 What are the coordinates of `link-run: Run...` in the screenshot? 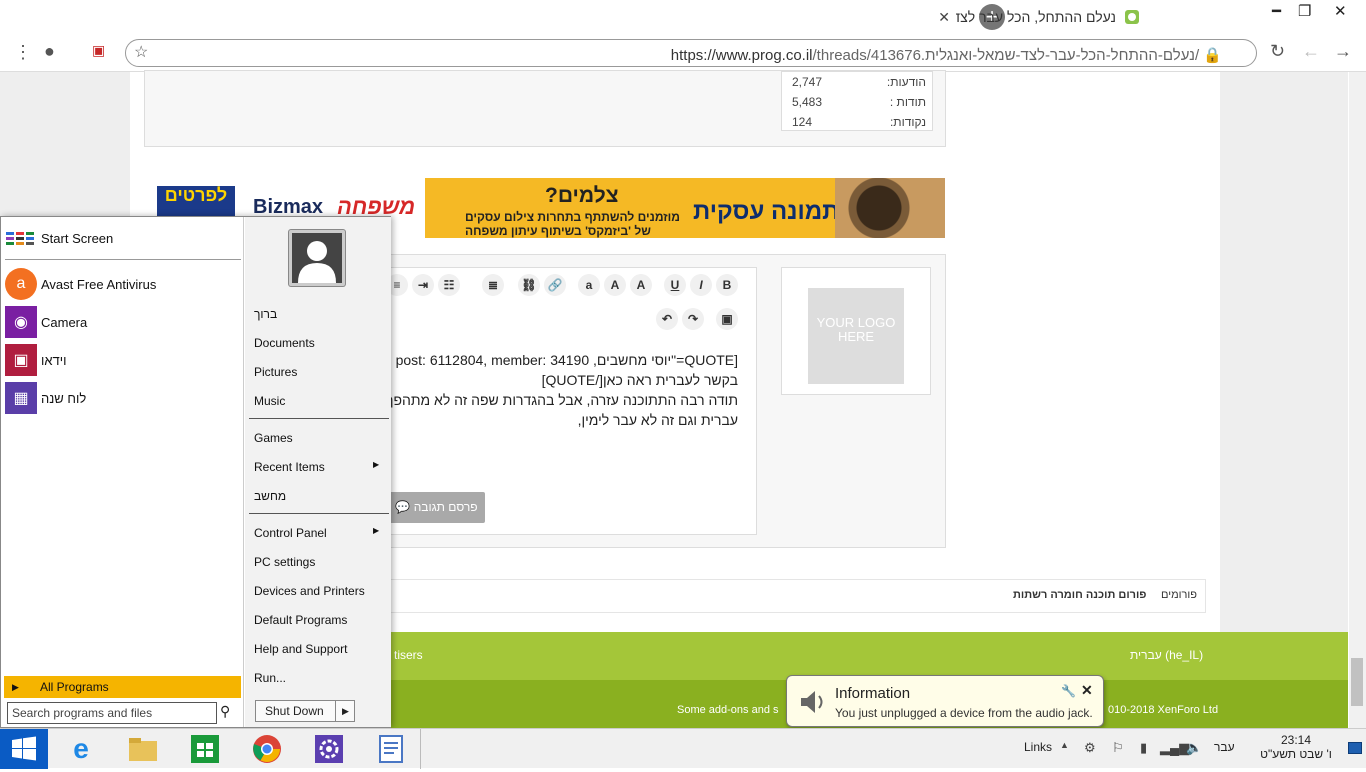 It's located at (270, 678).